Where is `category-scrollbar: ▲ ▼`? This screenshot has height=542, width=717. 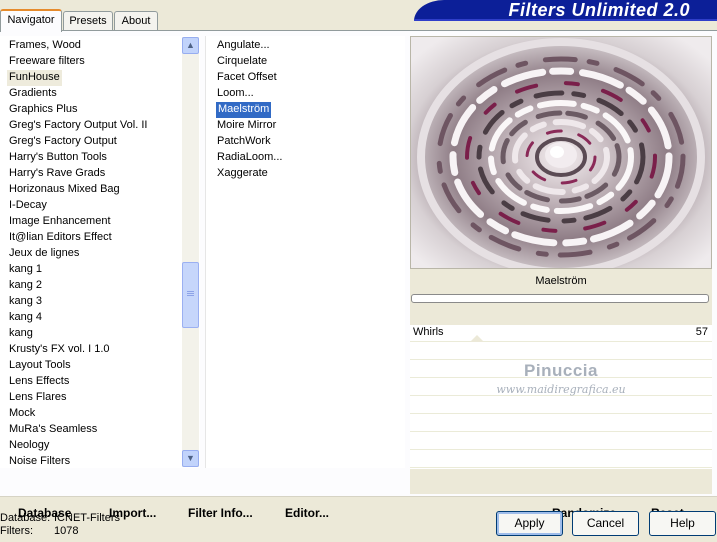 category-scrollbar: ▲ ▼ is located at coordinates (190, 252).